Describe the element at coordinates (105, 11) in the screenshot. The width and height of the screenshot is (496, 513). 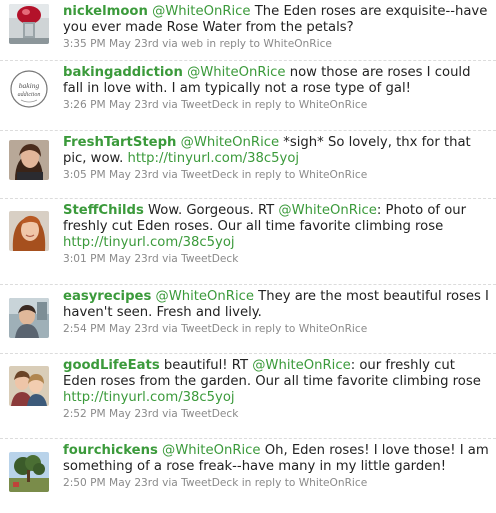
I see `tweet-username: nickelmoon` at that location.